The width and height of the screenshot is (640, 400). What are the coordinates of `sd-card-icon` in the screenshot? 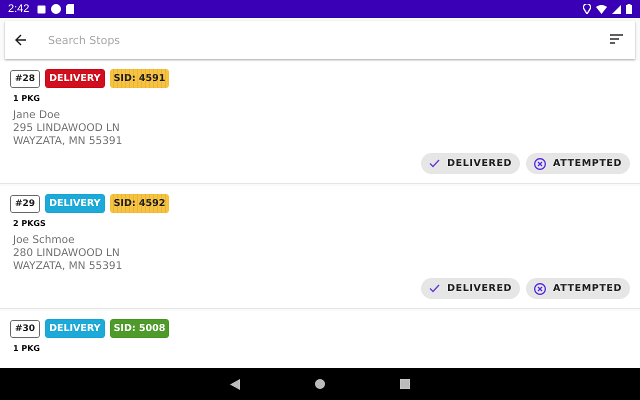 It's located at (70, 9).